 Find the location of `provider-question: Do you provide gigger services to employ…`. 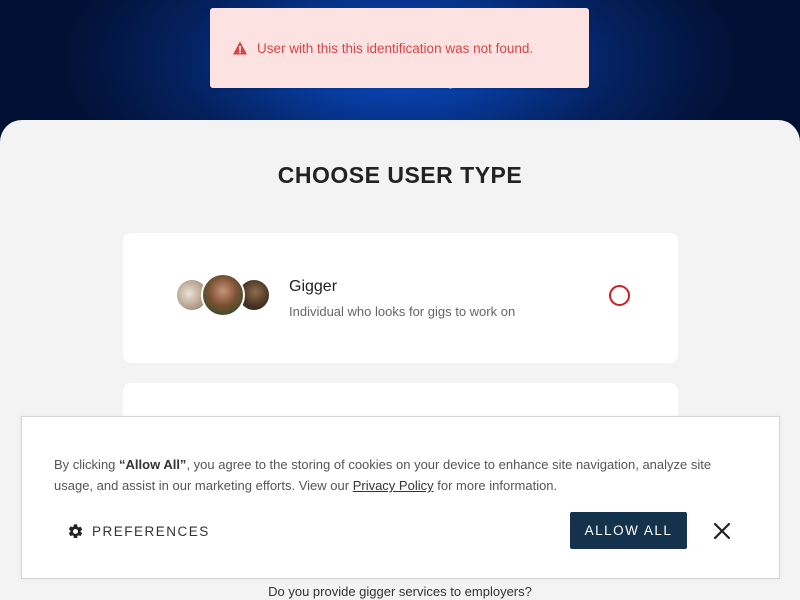

provider-question: Do you provide gigger services to employ… is located at coordinates (400, 591).